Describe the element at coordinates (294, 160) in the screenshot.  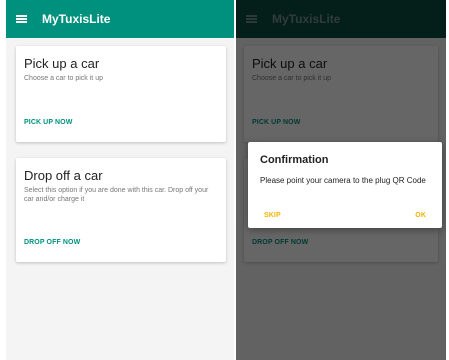
I see `dialog-title: Confirmation` at that location.